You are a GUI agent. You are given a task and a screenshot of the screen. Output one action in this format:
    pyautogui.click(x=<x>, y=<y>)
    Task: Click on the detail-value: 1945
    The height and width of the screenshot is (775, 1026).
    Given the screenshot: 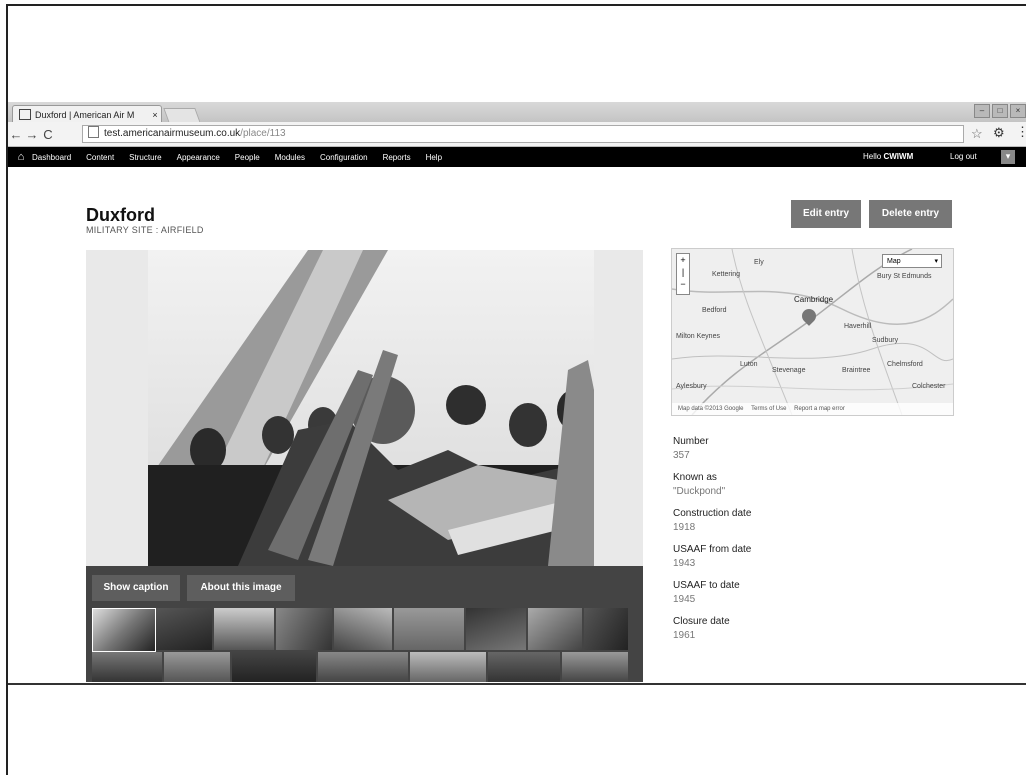 What is the action you would take?
    pyautogui.click(x=684, y=599)
    